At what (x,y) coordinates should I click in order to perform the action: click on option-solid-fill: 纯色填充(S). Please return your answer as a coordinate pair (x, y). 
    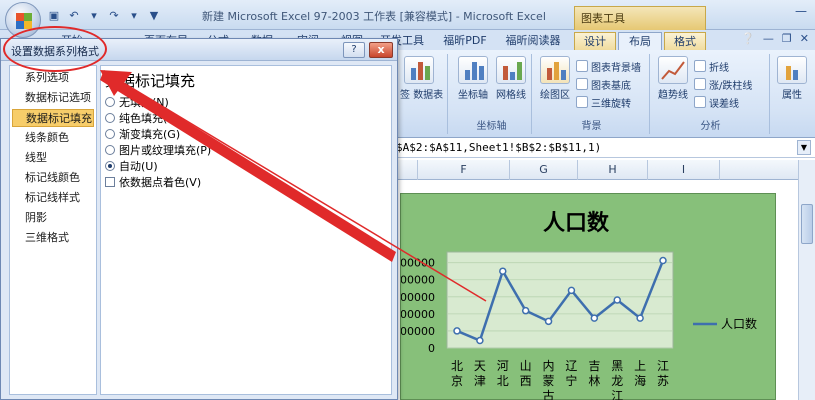
    Looking at the image, I should click on (142, 117).